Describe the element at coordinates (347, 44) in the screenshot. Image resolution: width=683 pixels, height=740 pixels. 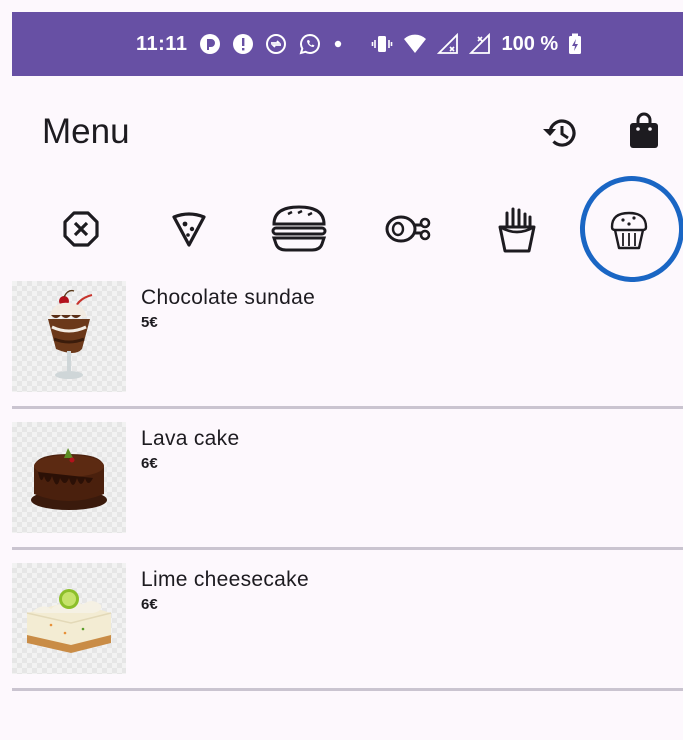
I see `status-bar: 11:11 100 %` at that location.